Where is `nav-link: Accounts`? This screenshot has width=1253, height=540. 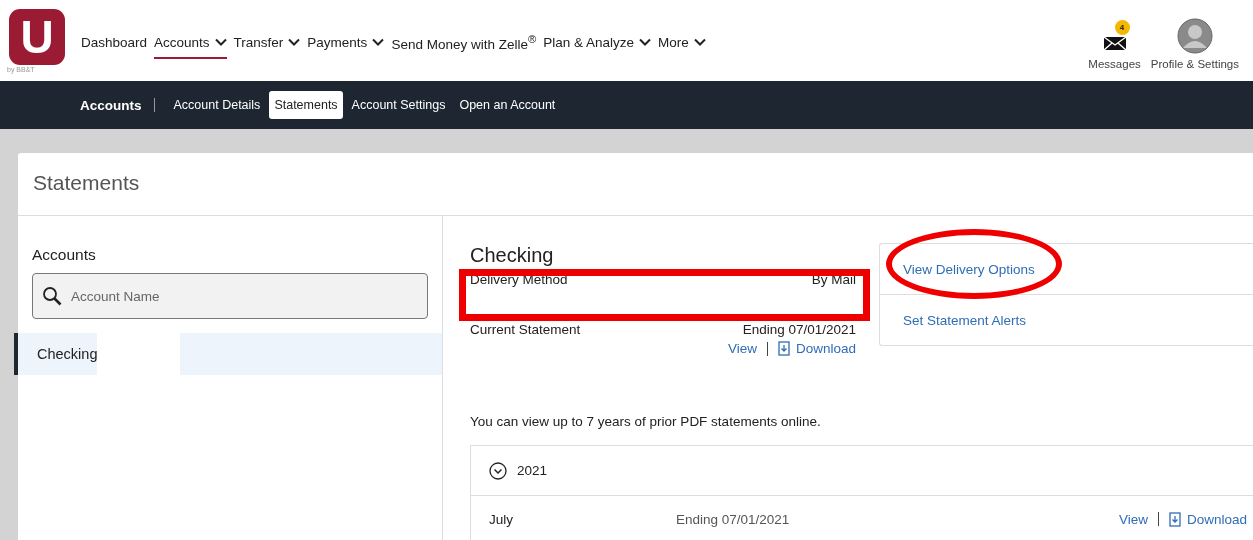 nav-link: Accounts is located at coordinates (190, 46).